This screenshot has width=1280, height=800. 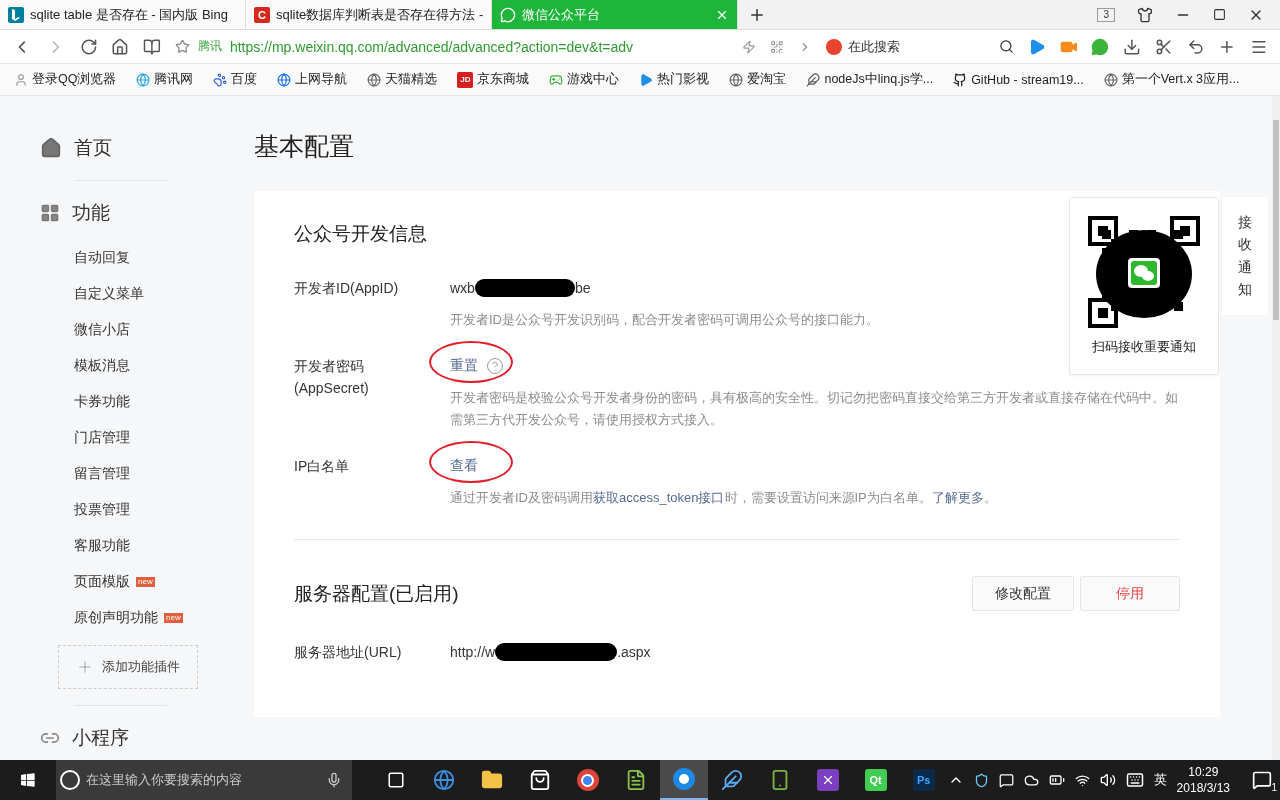 I want to click on store-icon, so click(x=539, y=780).